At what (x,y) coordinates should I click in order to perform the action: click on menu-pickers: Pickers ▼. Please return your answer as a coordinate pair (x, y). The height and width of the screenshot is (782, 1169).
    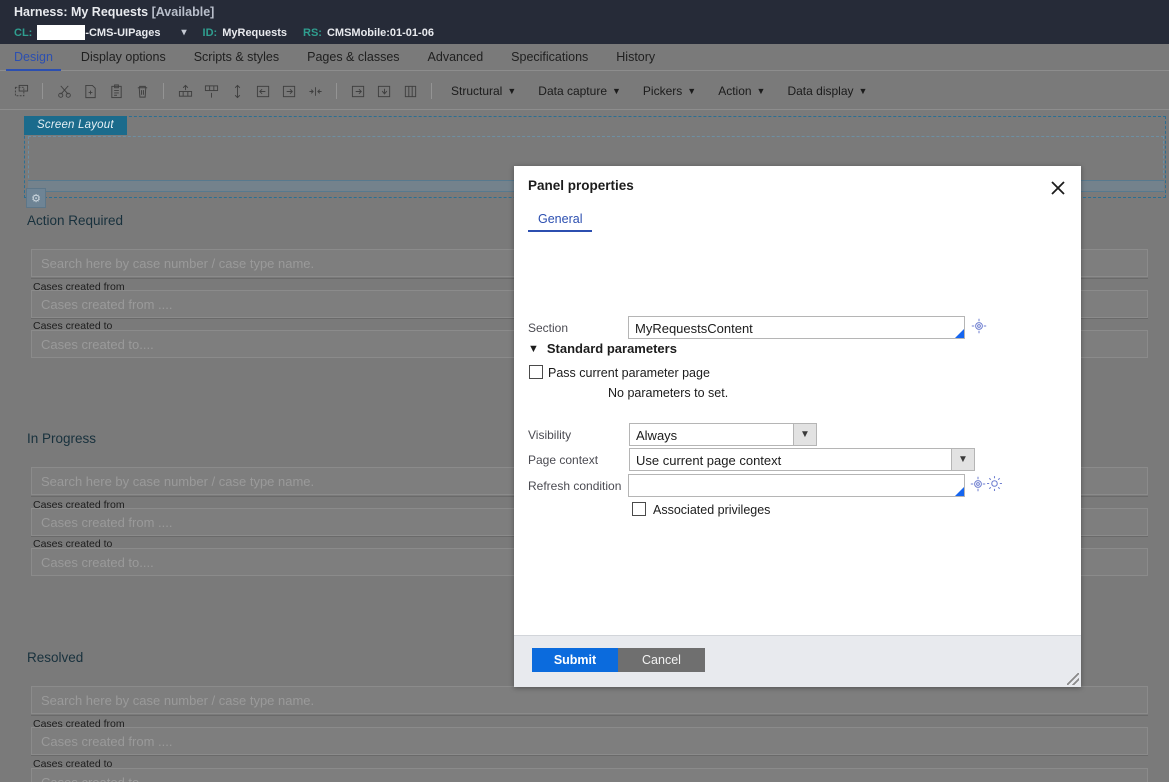
    Looking at the image, I should click on (669, 91).